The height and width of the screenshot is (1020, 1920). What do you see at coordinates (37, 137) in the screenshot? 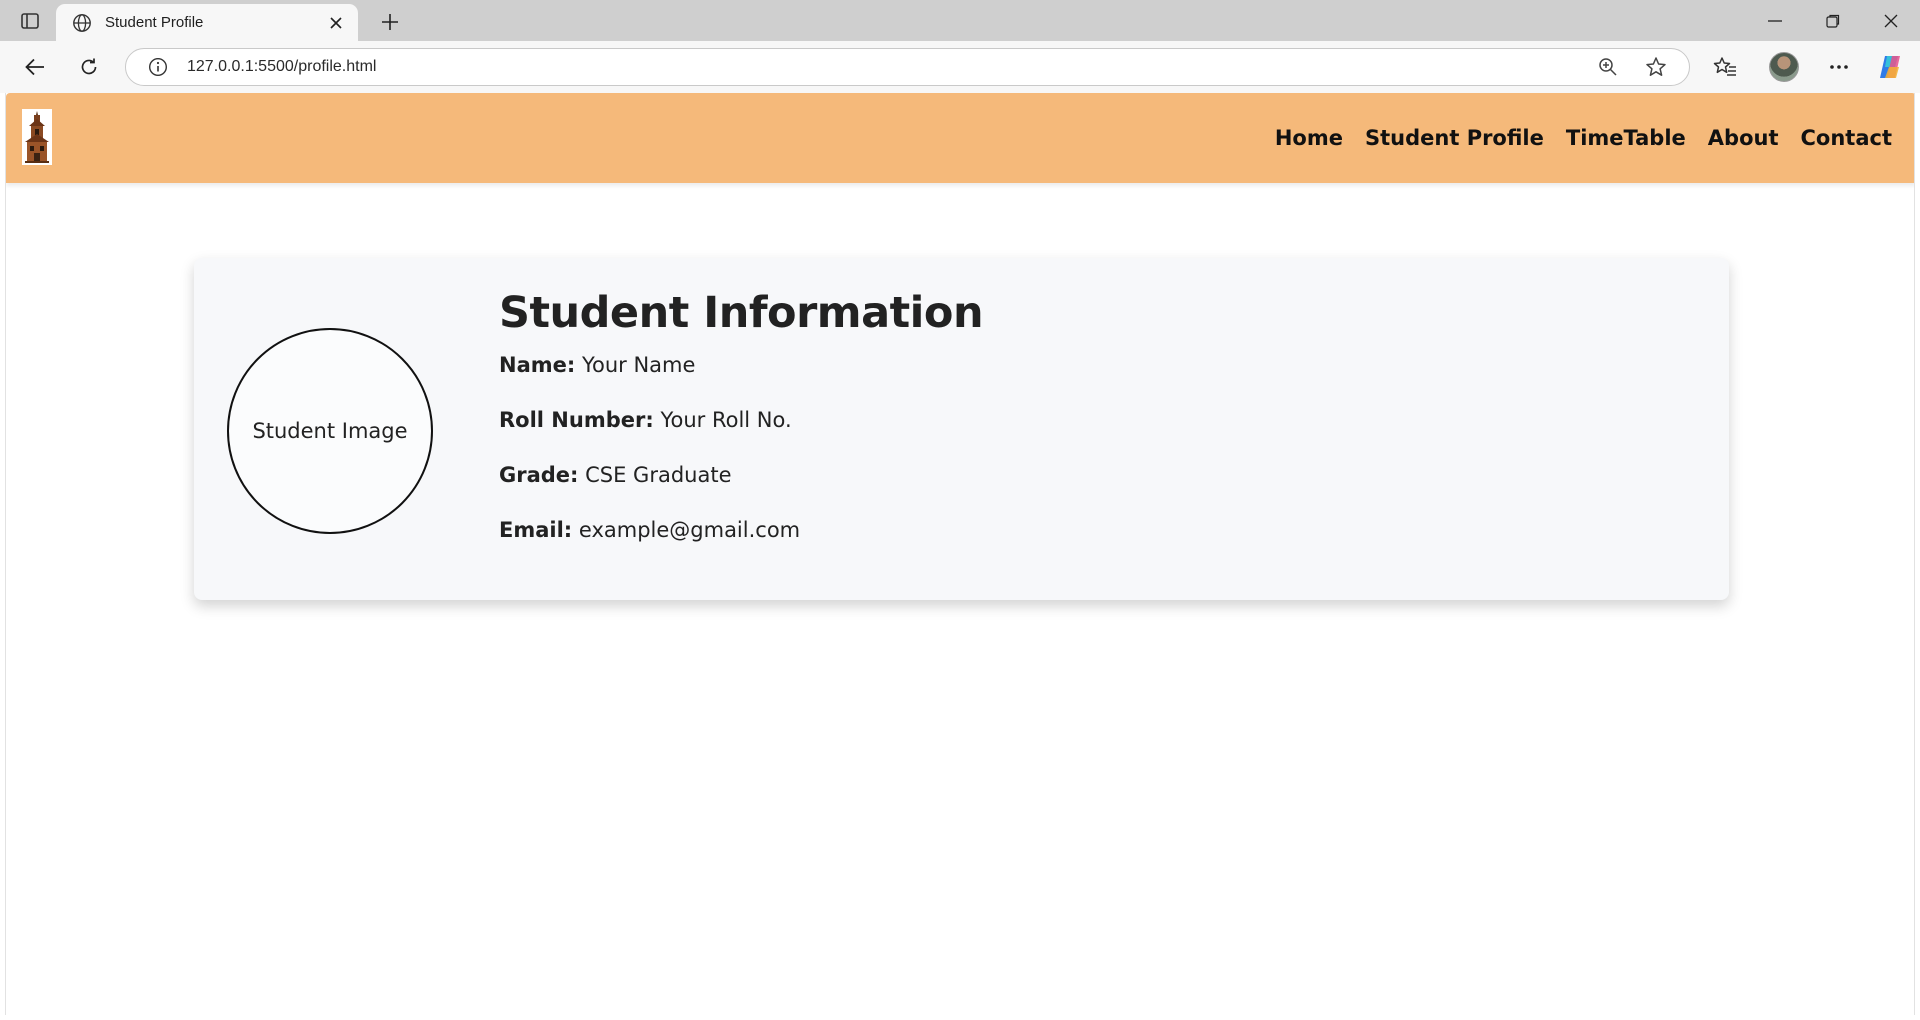
I see `school-building-icon` at bounding box center [37, 137].